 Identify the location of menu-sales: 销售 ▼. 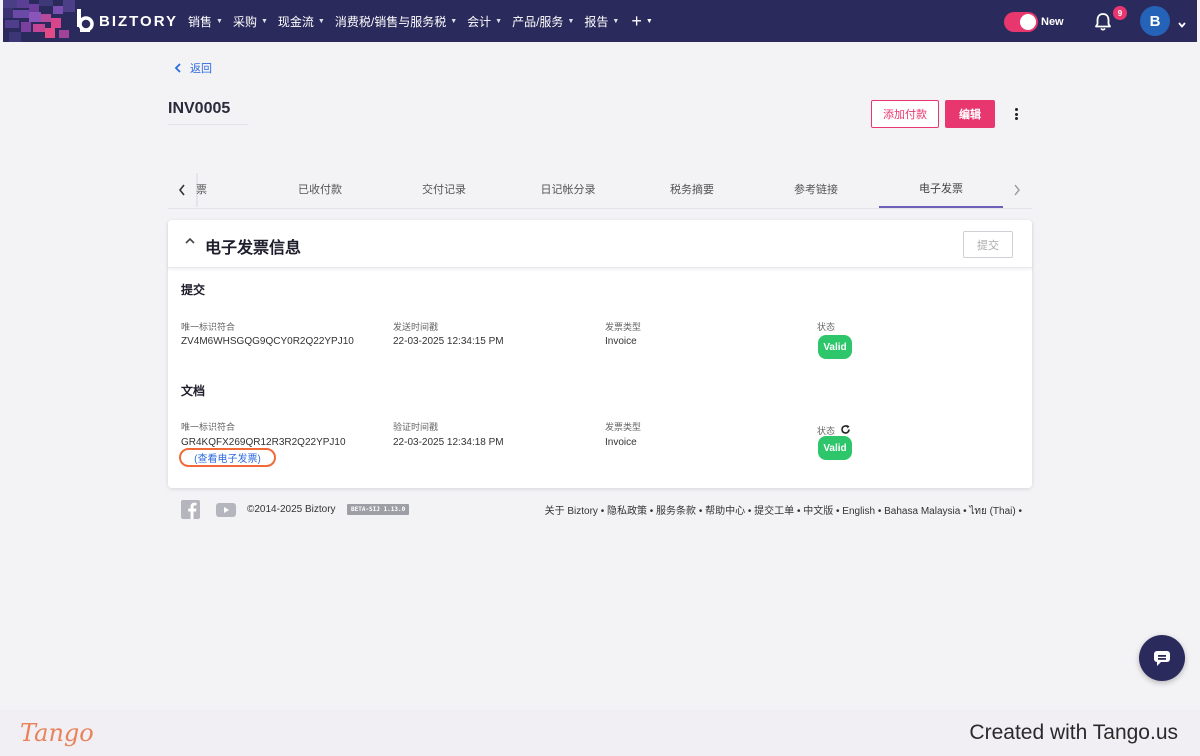
(205, 21).